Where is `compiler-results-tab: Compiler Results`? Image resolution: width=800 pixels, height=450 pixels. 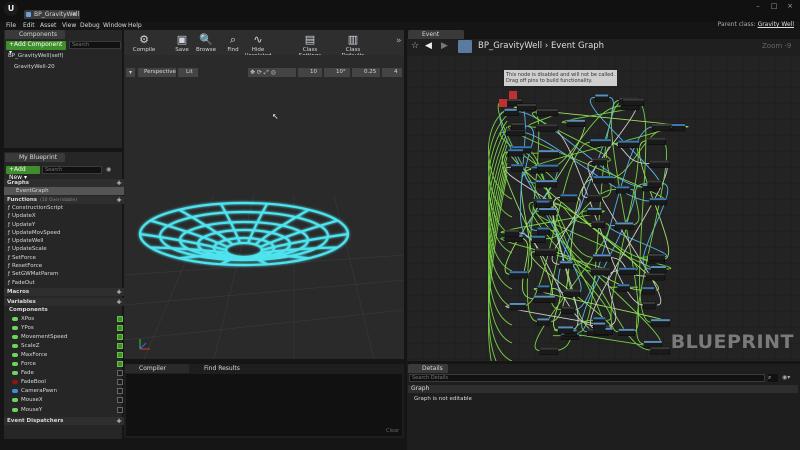
compiler-results-tab: Compiler Results is located at coordinates (157, 372).